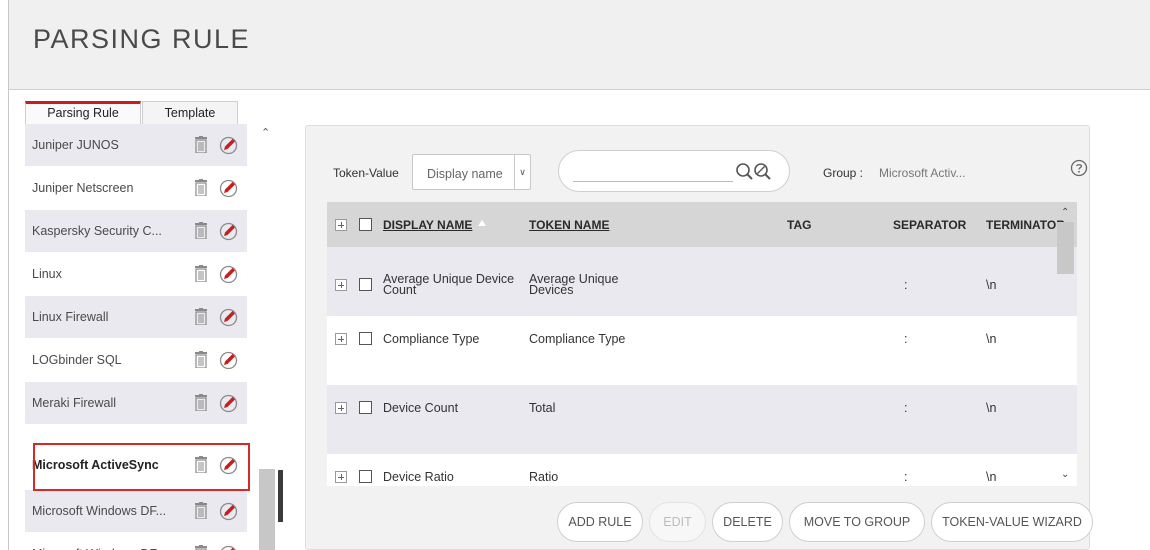 This screenshot has height=550, width=1150. I want to click on move-to-group-button: MOVE TO GROUP, so click(857, 522).